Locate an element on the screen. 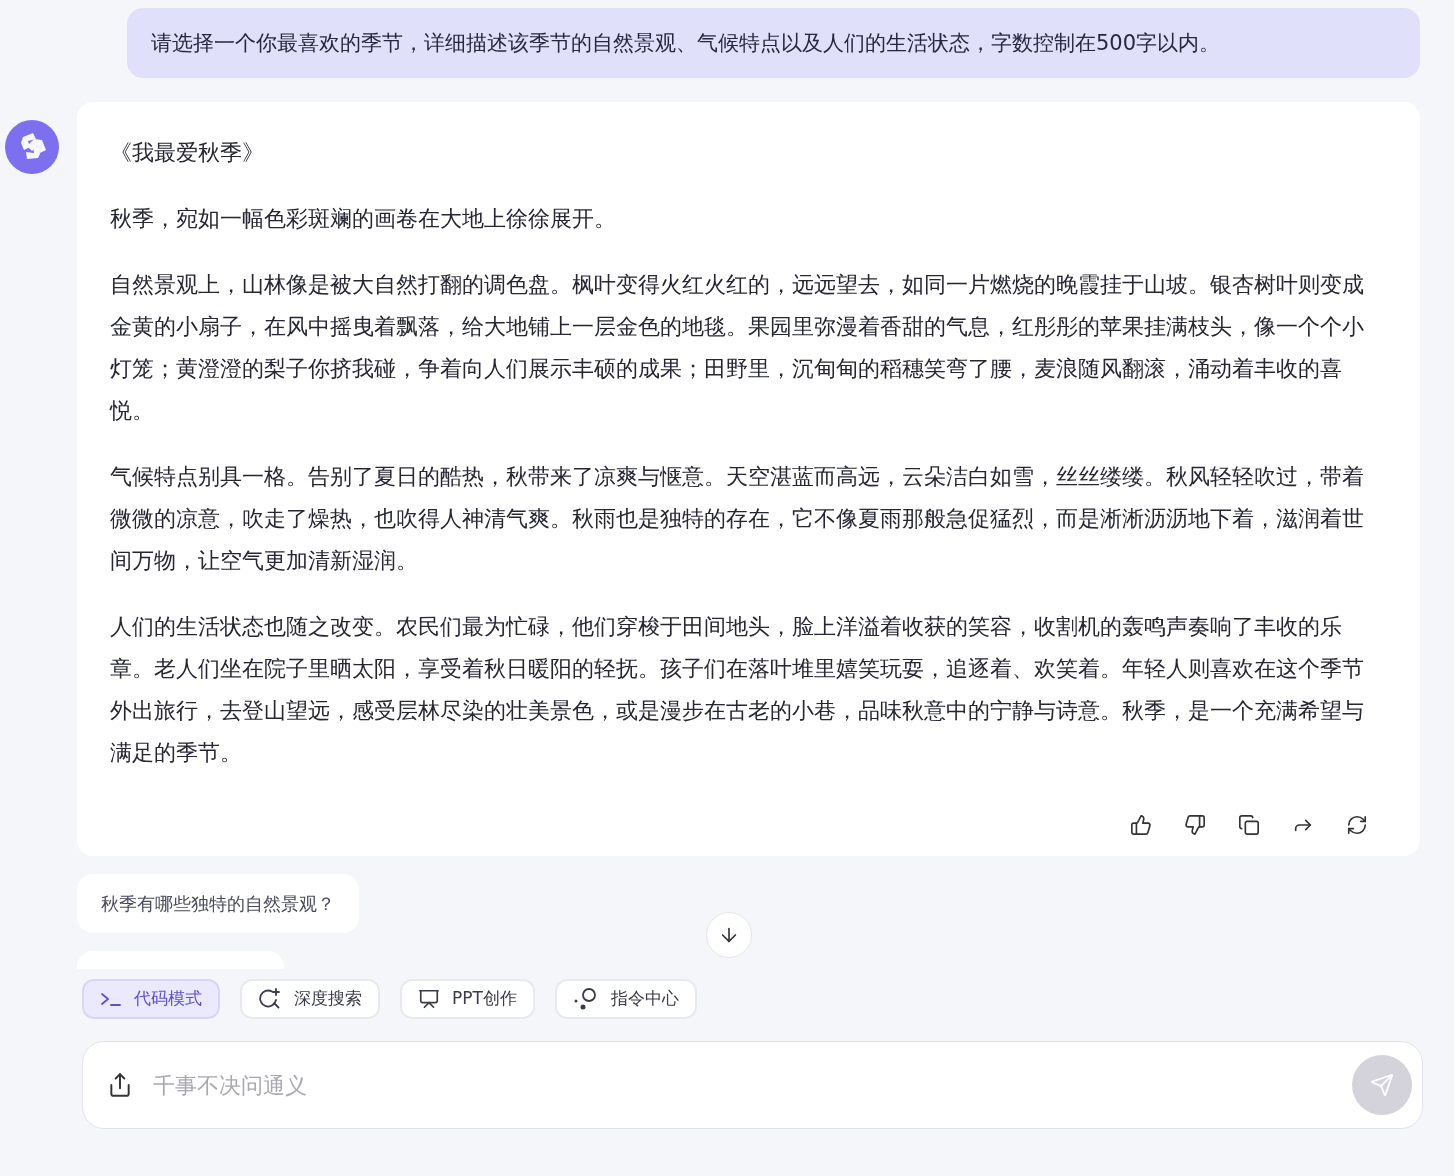  scroll-down-button is located at coordinates (729, 935).